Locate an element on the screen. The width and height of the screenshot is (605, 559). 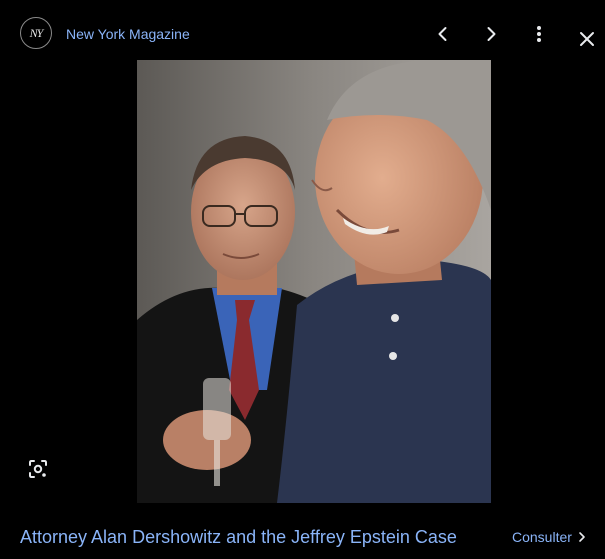
chevron-left-icon is located at coordinates (442, 34).